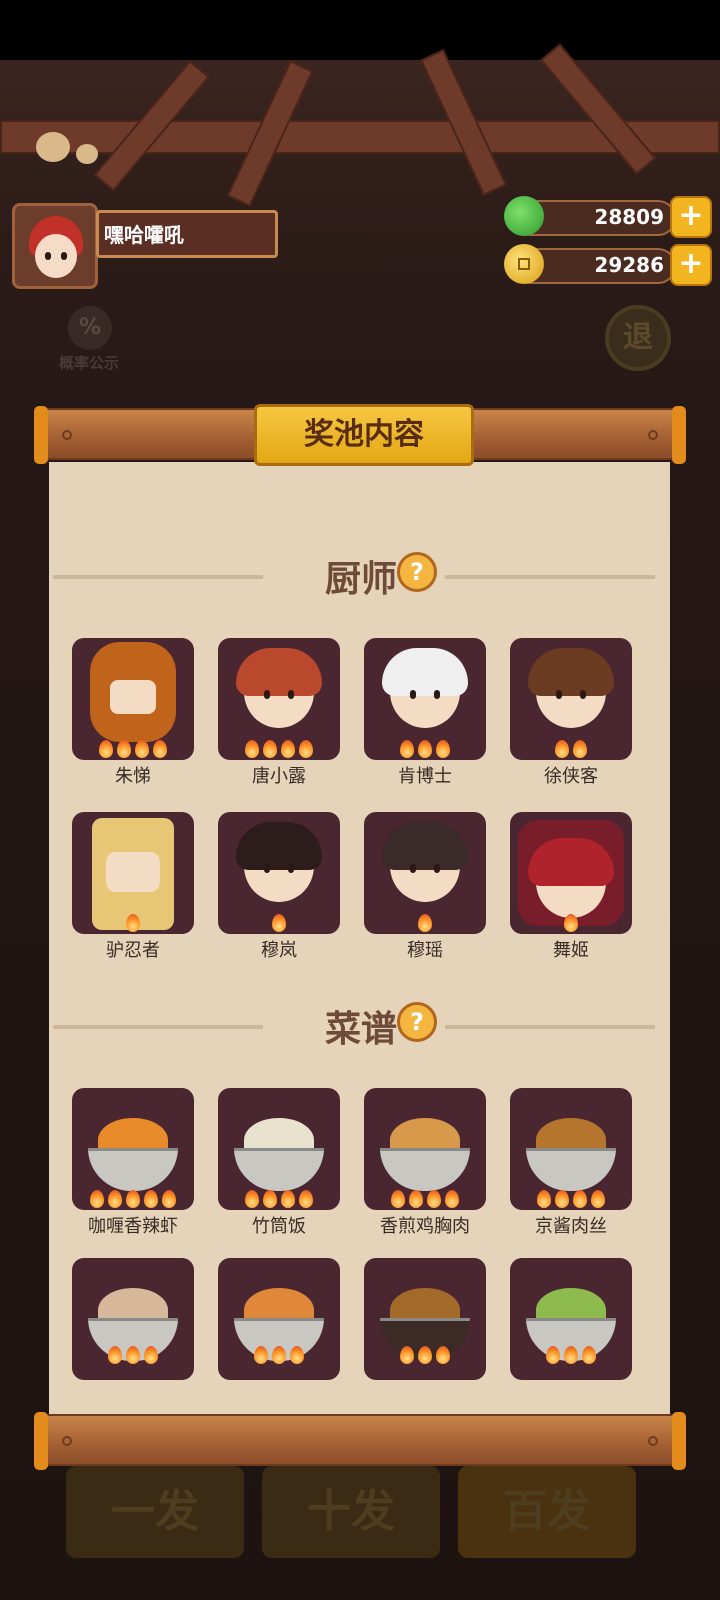  Describe the element at coordinates (691, 217) in the screenshot. I see `add-jade-button: +` at that location.